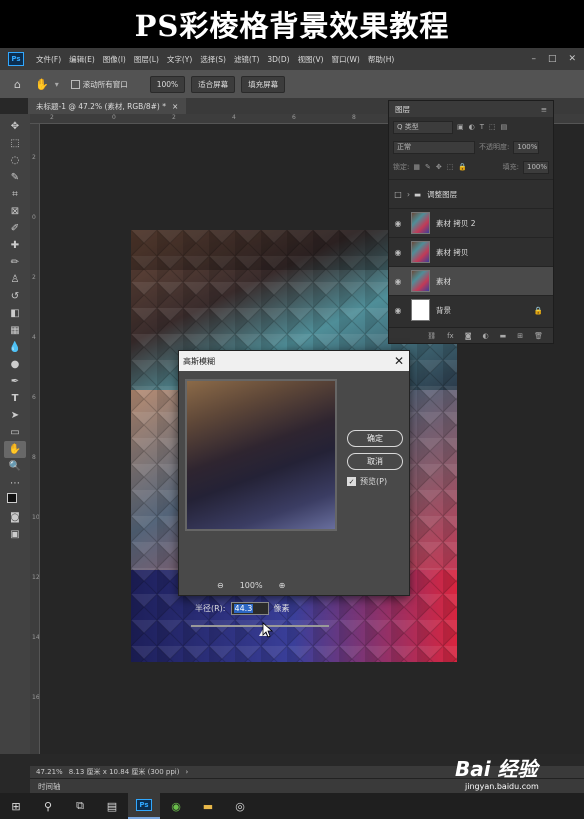 The image size is (584, 819). What do you see at coordinates (15, 483) in the screenshot?
I see `more-tools-icon: ⋯` at bounding box center [15, 483].